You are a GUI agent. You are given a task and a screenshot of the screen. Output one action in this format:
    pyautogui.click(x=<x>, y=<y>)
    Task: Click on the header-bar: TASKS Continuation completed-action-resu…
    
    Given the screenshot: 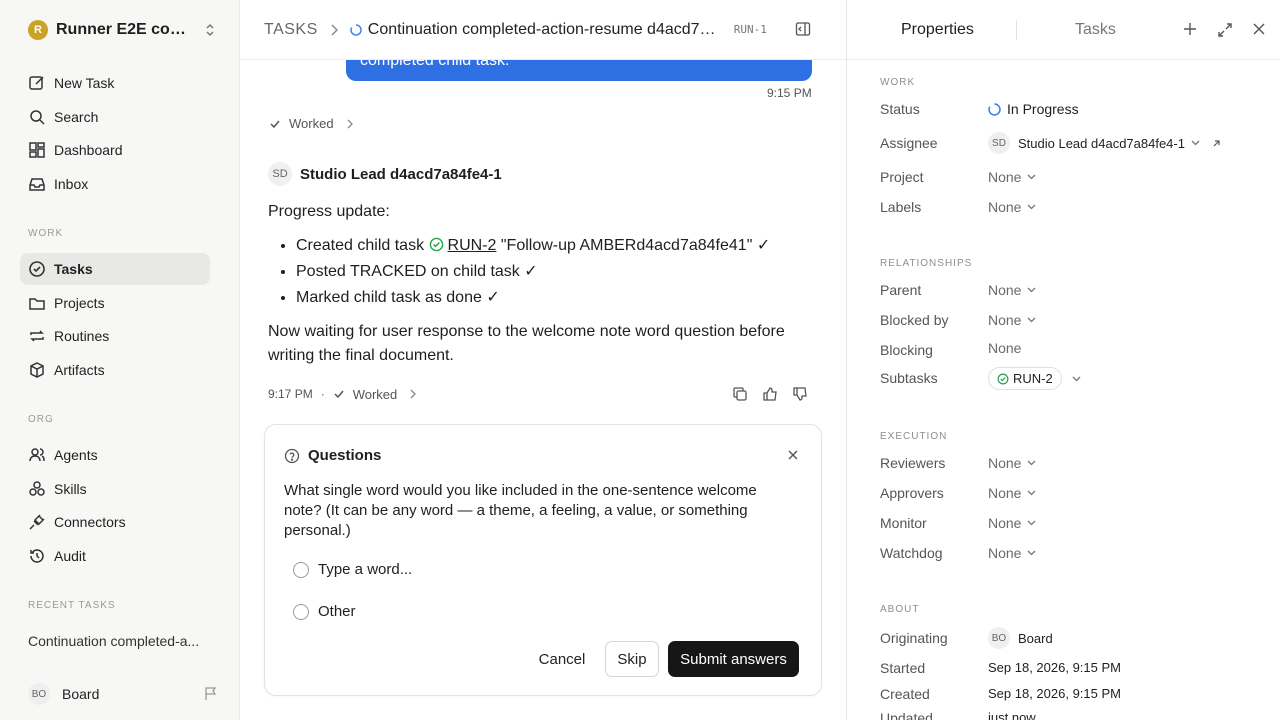 What is the action you would take?
    pyautogui.click(x=543, y=30)
    